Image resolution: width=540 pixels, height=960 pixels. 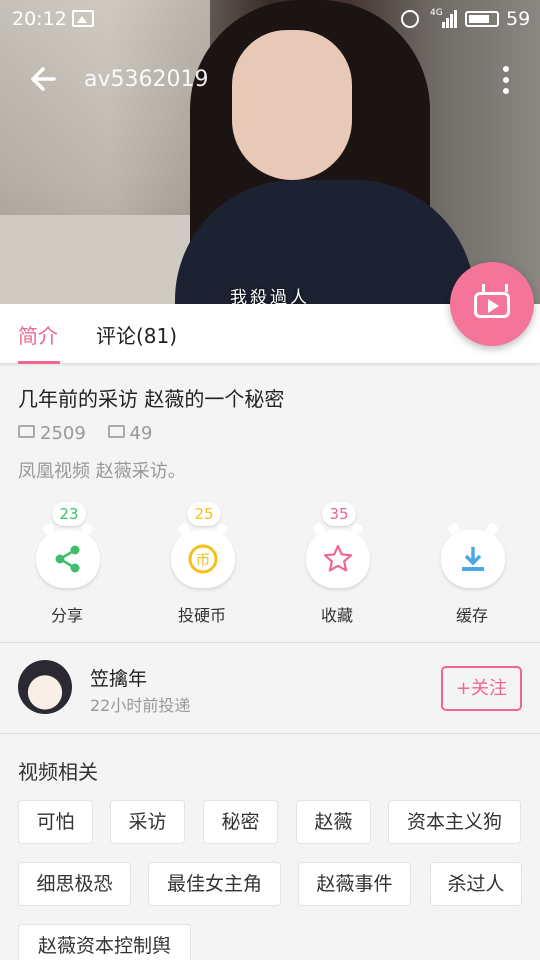 I want to click on danmaku-count-icon, so click(x=116, y=431).